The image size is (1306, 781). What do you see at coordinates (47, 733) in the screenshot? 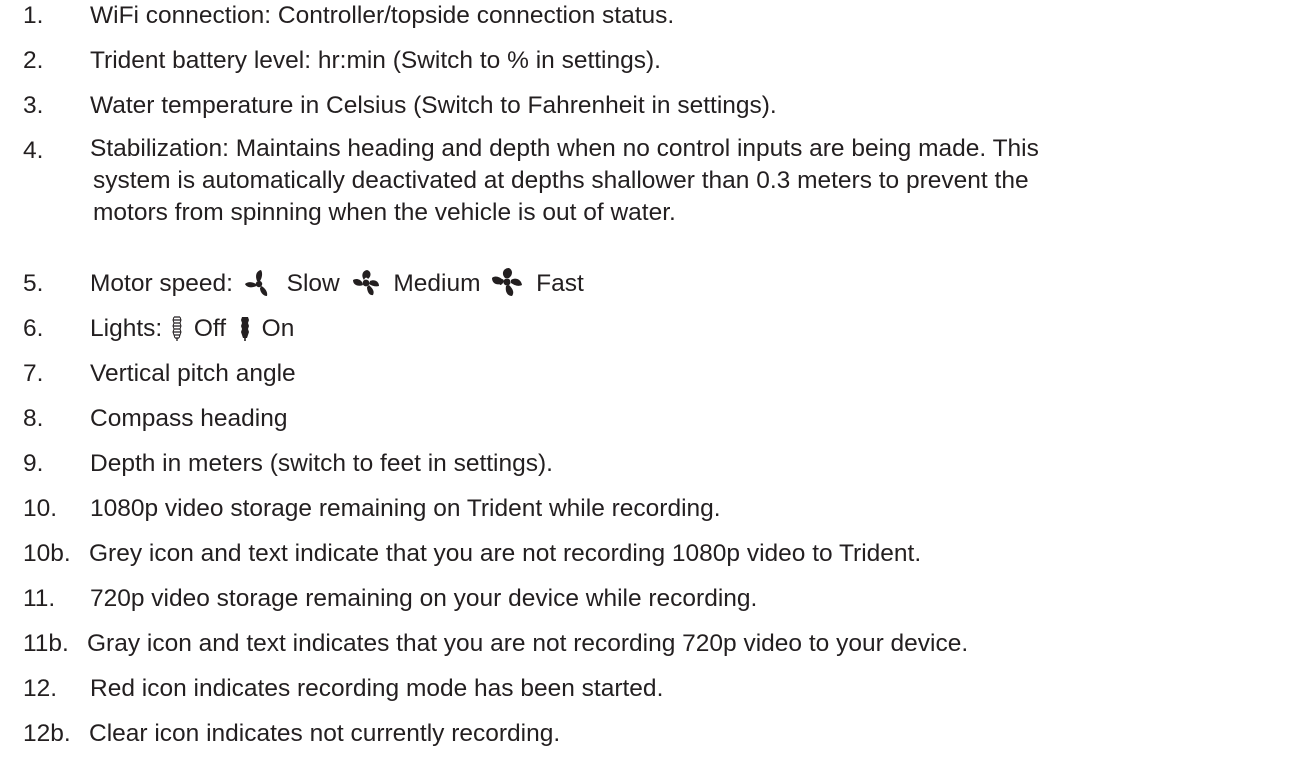
I see `item-number: 12b.` at bounding box center [47, 733].